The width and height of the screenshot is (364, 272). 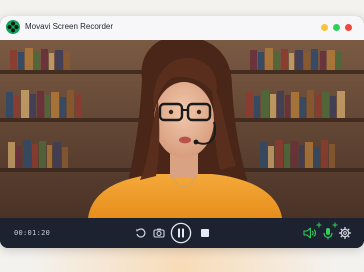 What do you see at coordinates (13, 27) in the screenshot?
I see `movavi-logo-icon` at bounding box center [13, 27].